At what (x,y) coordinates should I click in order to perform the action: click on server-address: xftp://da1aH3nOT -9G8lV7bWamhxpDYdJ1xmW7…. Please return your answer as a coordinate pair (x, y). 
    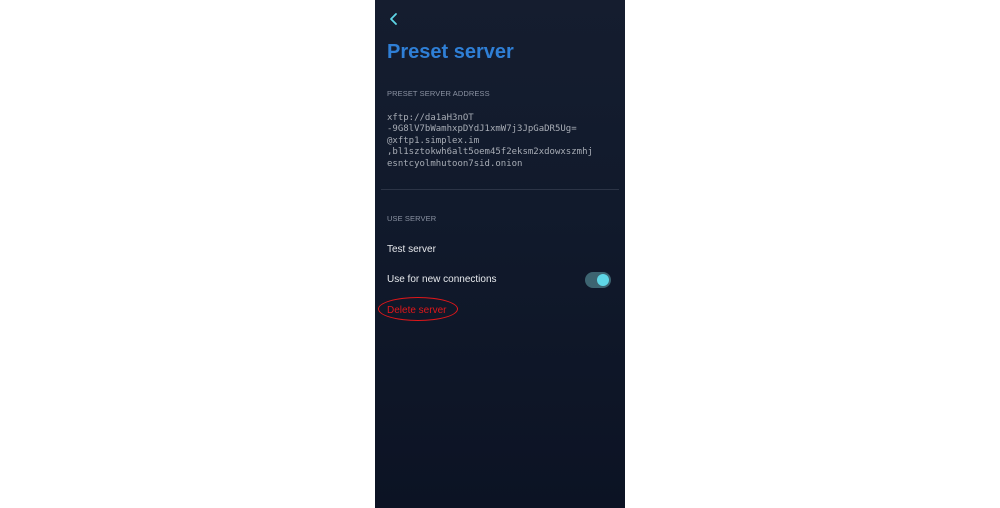
    Looking at the image, I should click on (503, 141).